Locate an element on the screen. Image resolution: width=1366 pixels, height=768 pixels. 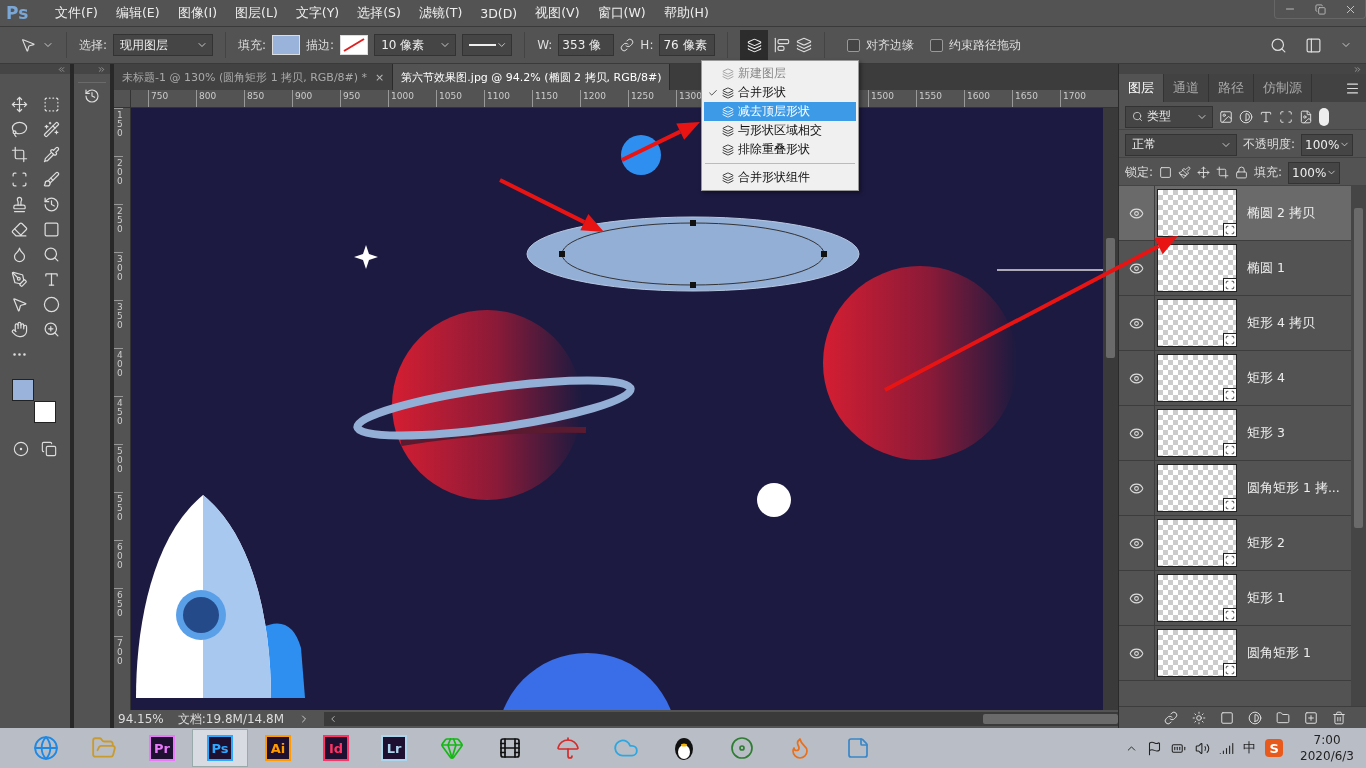
tab-close-button: × is located at coordinates (380, 77).